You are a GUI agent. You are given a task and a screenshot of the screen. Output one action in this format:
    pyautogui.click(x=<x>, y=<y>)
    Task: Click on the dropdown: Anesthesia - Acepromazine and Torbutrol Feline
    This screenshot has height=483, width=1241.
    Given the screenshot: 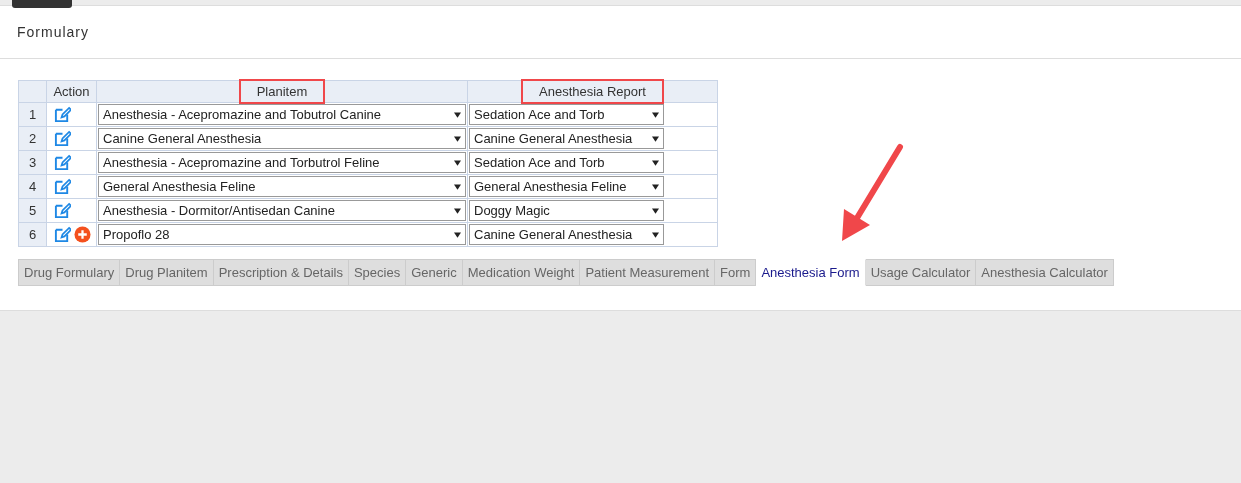 What is the action you would take?
    pyautogui.click(x=282, y=162)
    